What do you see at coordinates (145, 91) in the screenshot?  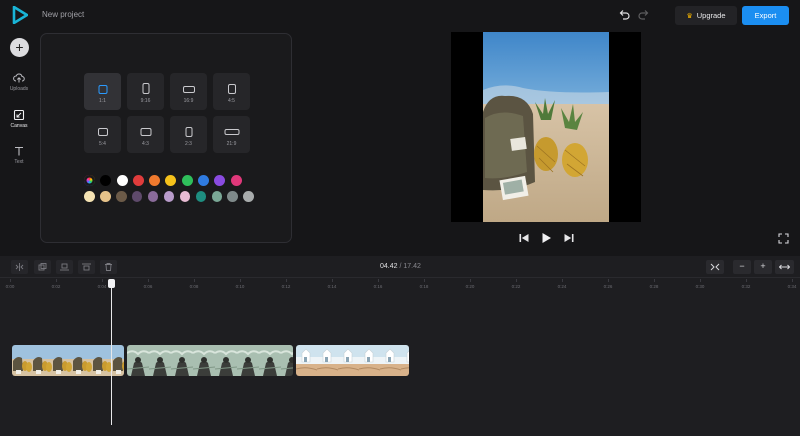 I see `ratio-option-9-16: 9:16` at bounding box center [145, 91].